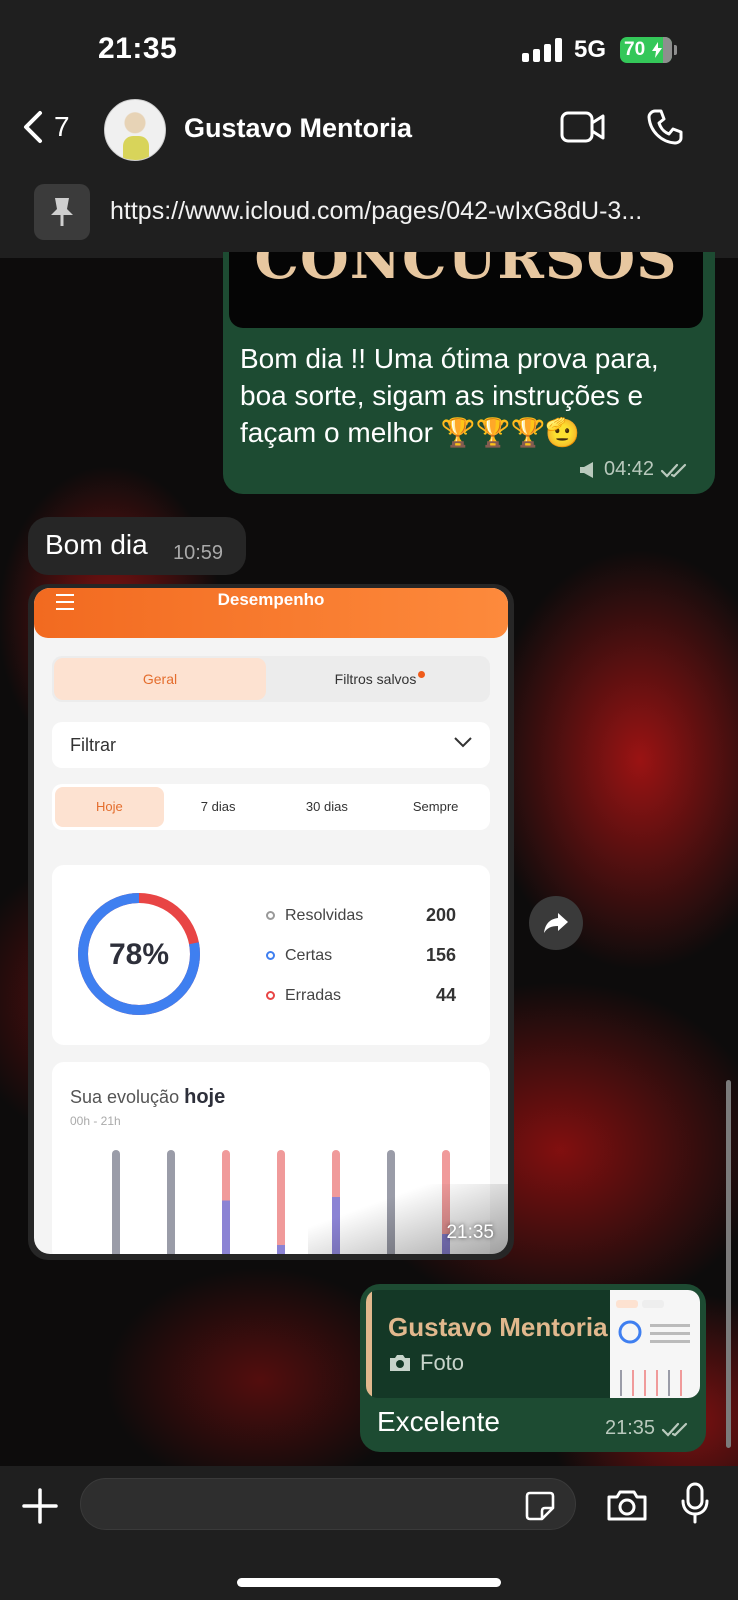 The image size is (738, 1600). What do you see at coordinates (271, 679) in the screenshot?
I see `segmented-control: Geral Filtros salvos` at bounding box center [271, 679].